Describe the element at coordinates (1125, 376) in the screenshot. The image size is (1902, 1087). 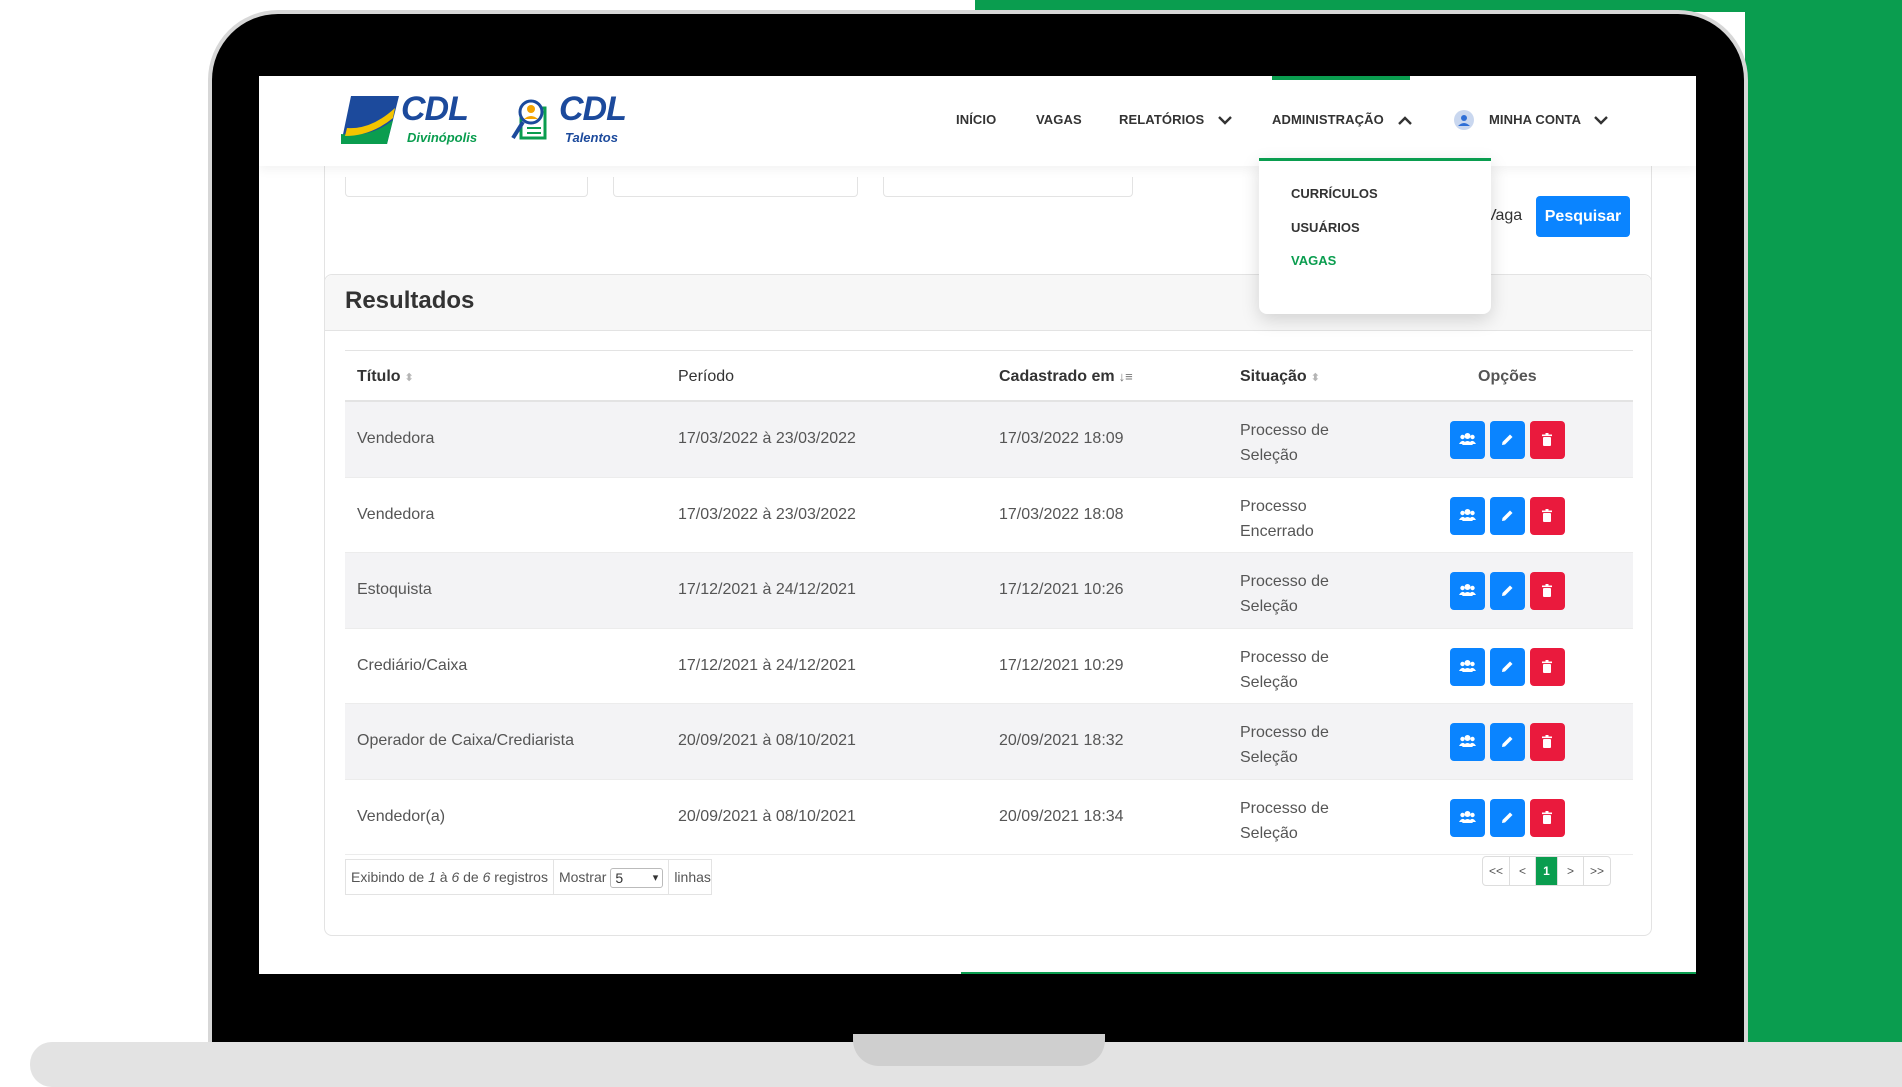
I see `sort-desc-icon: ↓≡` at that location.